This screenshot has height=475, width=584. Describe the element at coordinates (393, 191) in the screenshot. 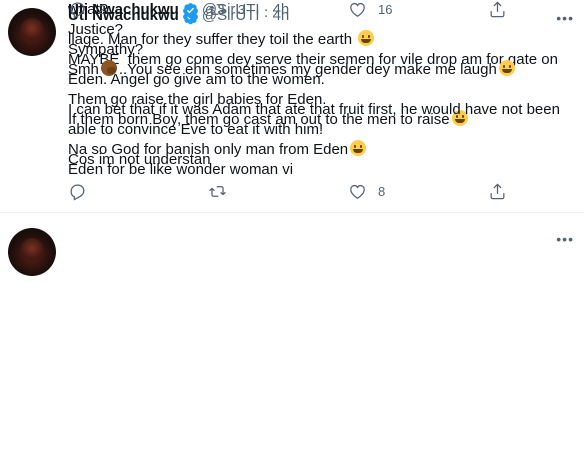

I see `like-button: 8` at that location.